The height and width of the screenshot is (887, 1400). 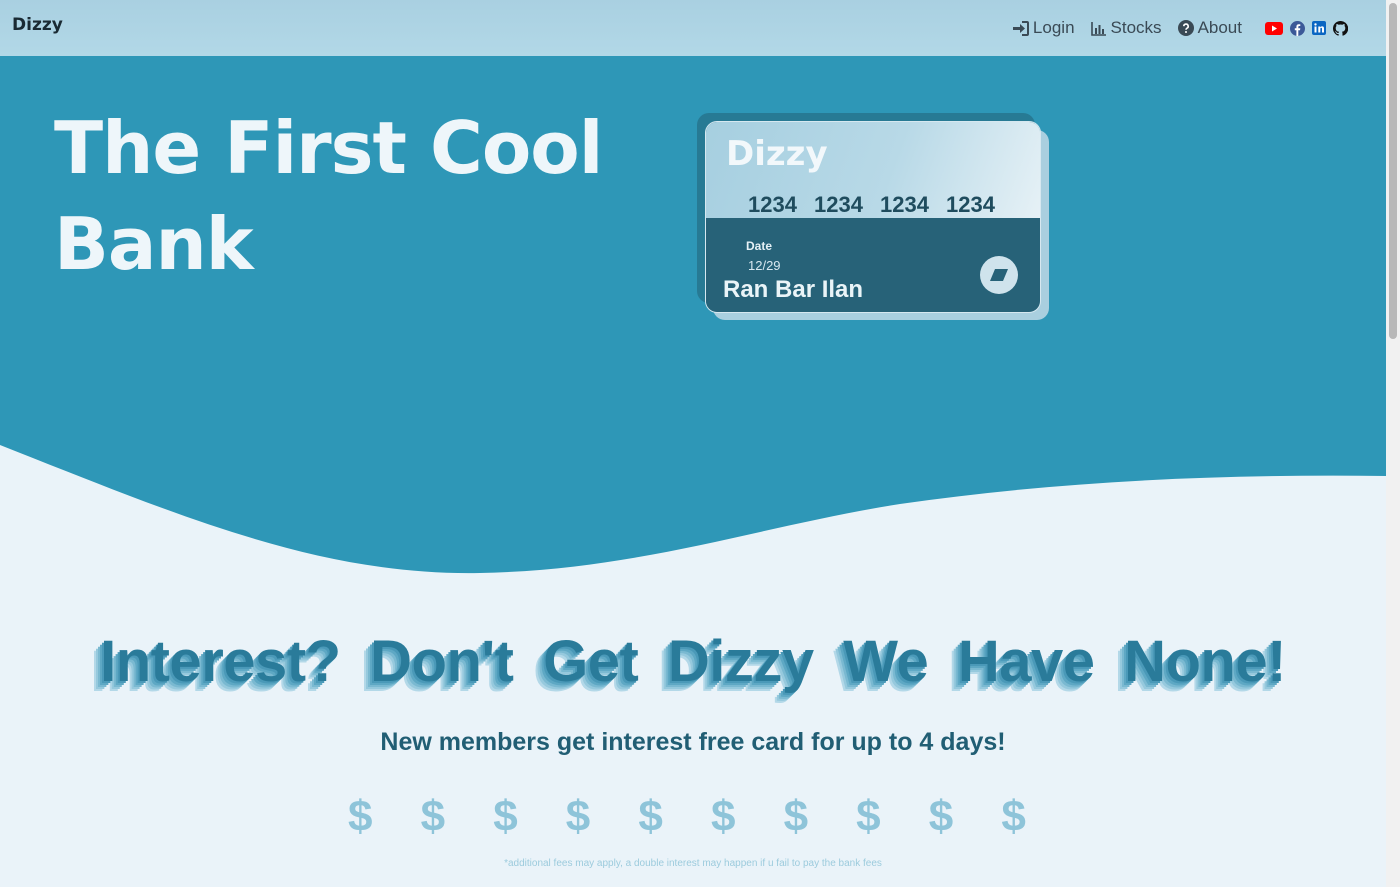 I want to click on nav-items: Login Stocks About, so click(x=1172, y=28).